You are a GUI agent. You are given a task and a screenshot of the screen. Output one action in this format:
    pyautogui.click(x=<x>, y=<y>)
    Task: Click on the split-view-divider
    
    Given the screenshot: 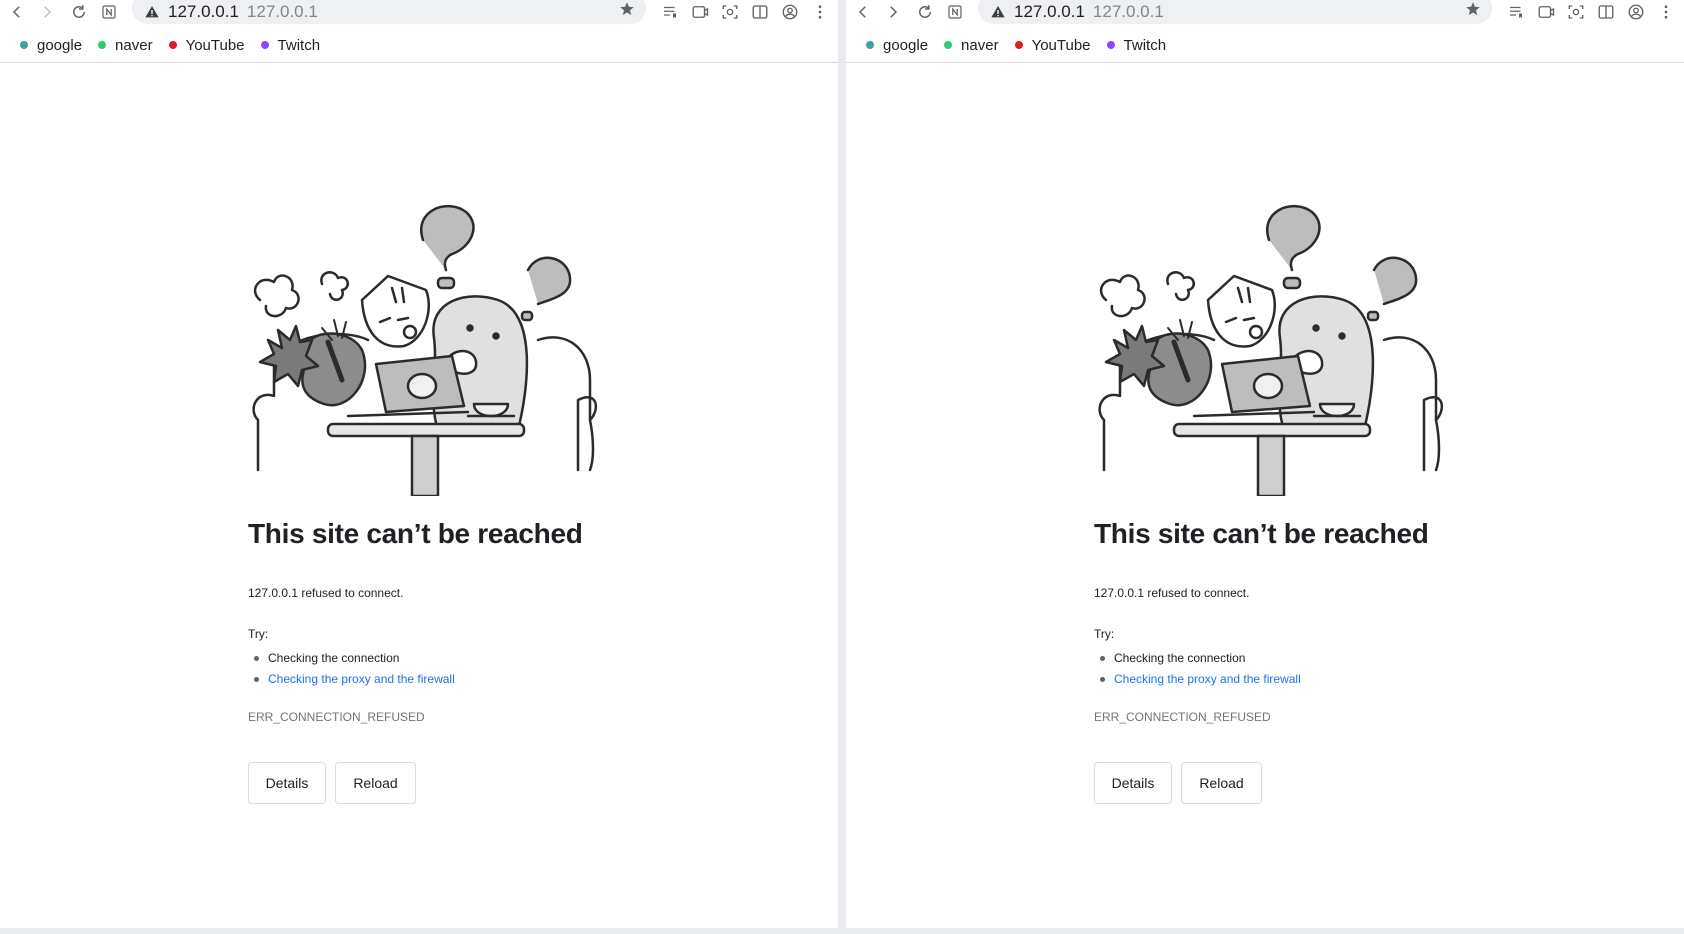 What is the action you would take?
    pyautogui.click(x=842, y=467)
    